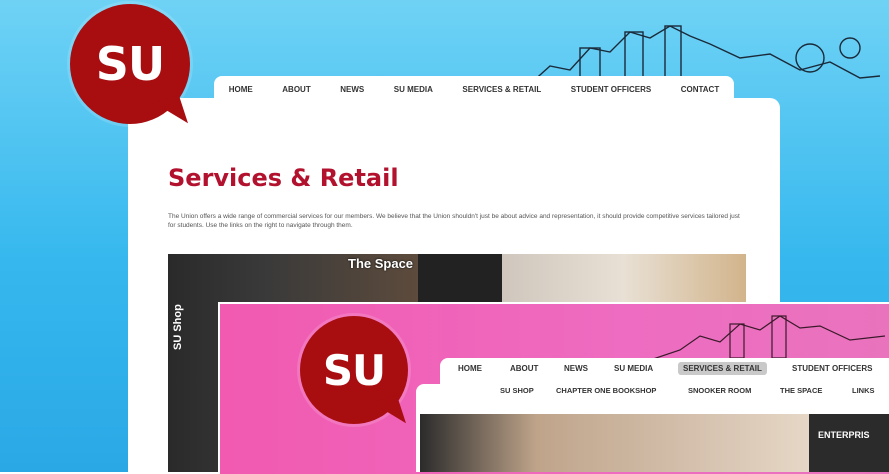  I want to click on subnav-the-space: THE SPACE, so click(801, 390).